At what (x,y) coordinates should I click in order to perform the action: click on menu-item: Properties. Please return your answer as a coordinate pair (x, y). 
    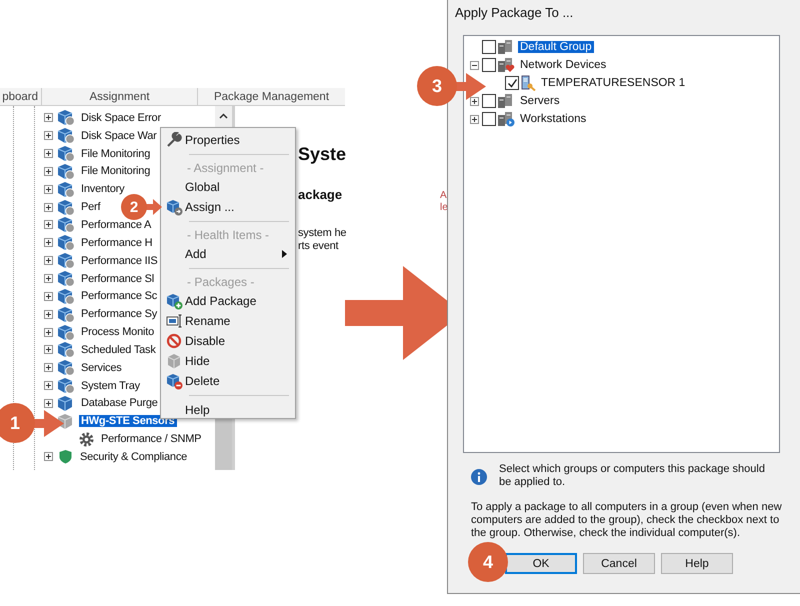
    Looking at the image, I should click on (228, 140).